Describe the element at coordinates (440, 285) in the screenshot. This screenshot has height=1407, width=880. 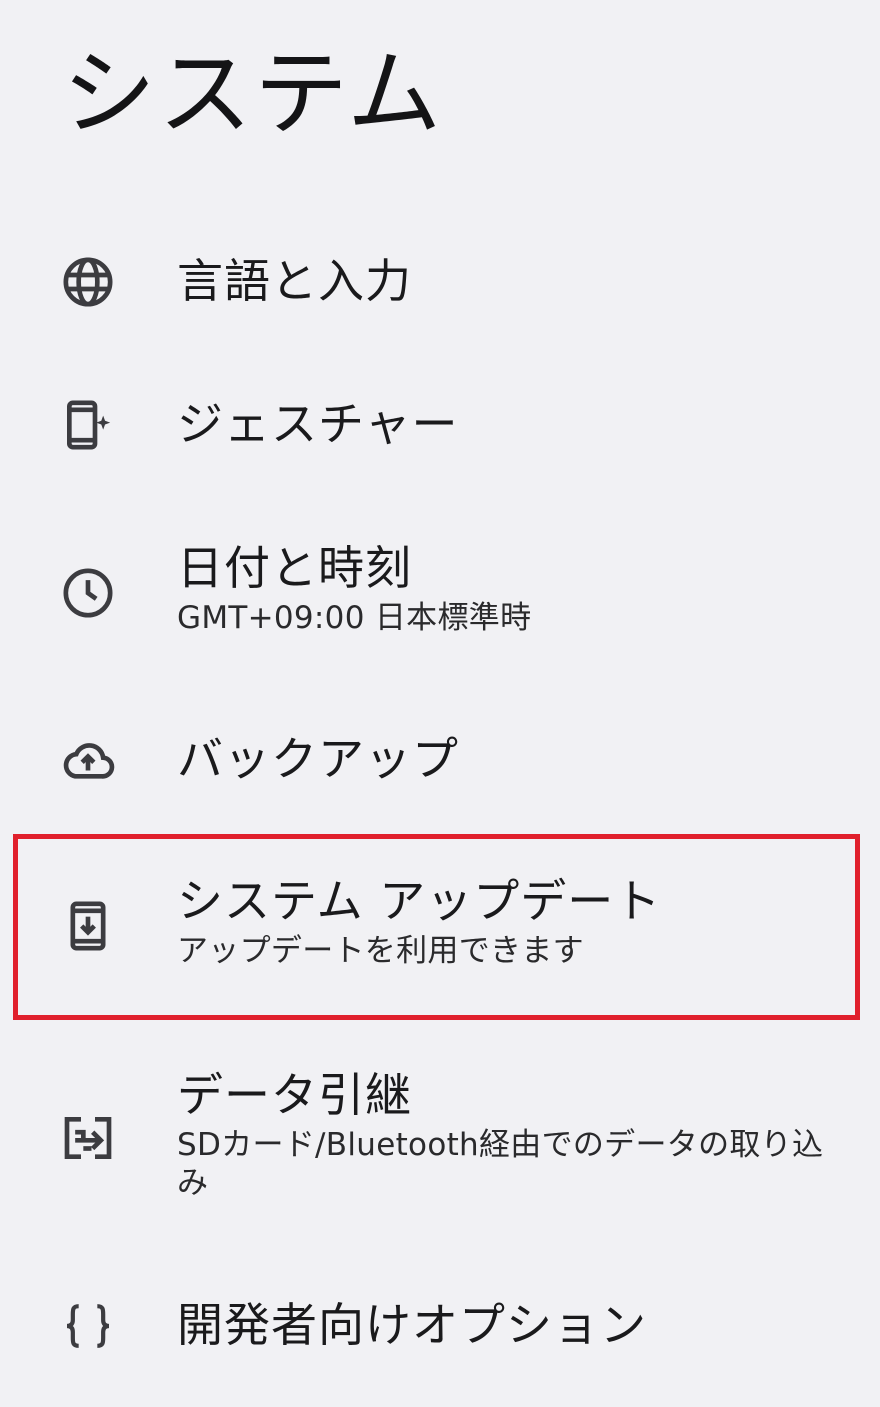
I see `settings-item-language: 言語と入力` at that location.